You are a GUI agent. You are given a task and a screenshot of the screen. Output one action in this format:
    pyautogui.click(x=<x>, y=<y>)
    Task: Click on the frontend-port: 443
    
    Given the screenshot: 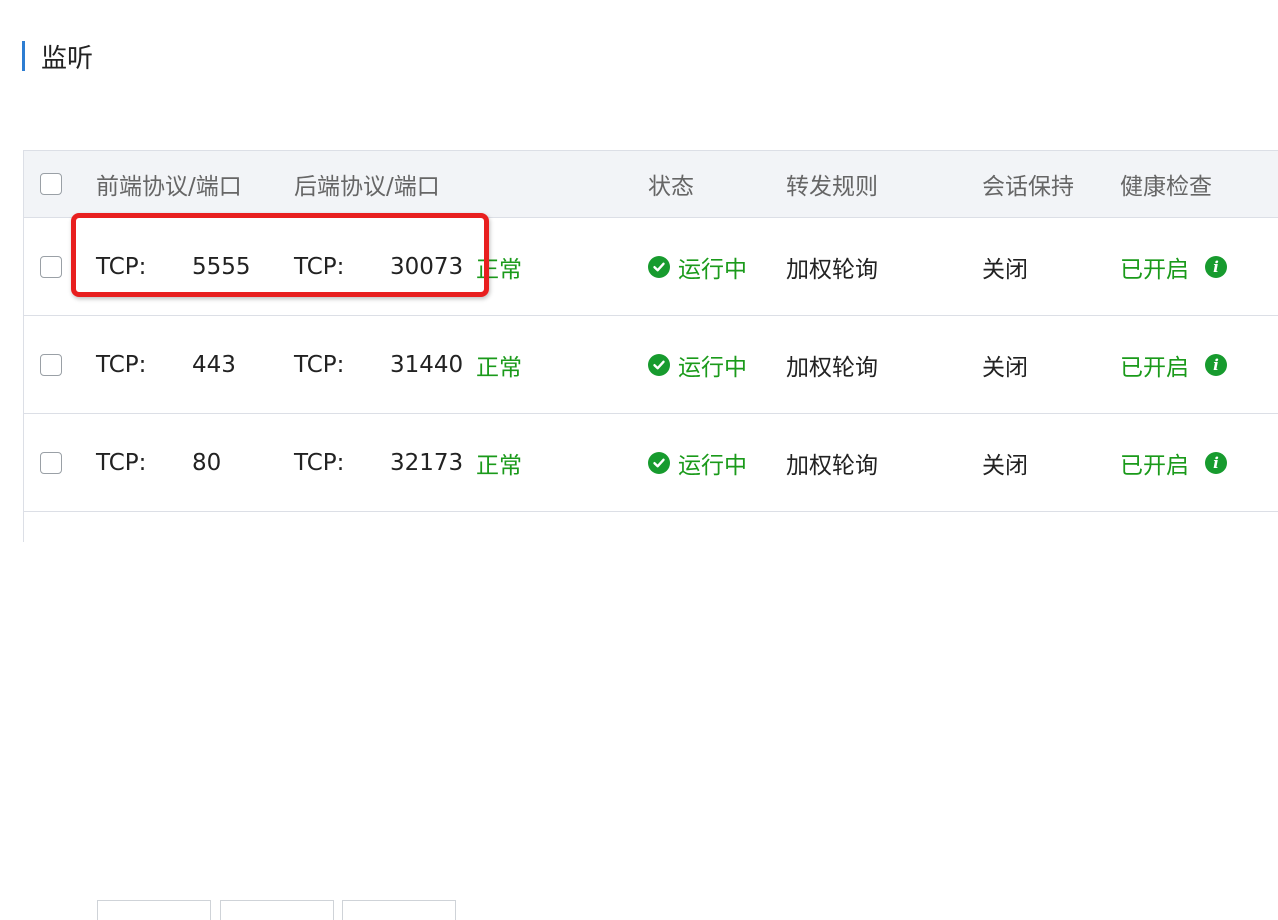 What is the action you would take?
    pyautogui.click(x=214, y=364)
    